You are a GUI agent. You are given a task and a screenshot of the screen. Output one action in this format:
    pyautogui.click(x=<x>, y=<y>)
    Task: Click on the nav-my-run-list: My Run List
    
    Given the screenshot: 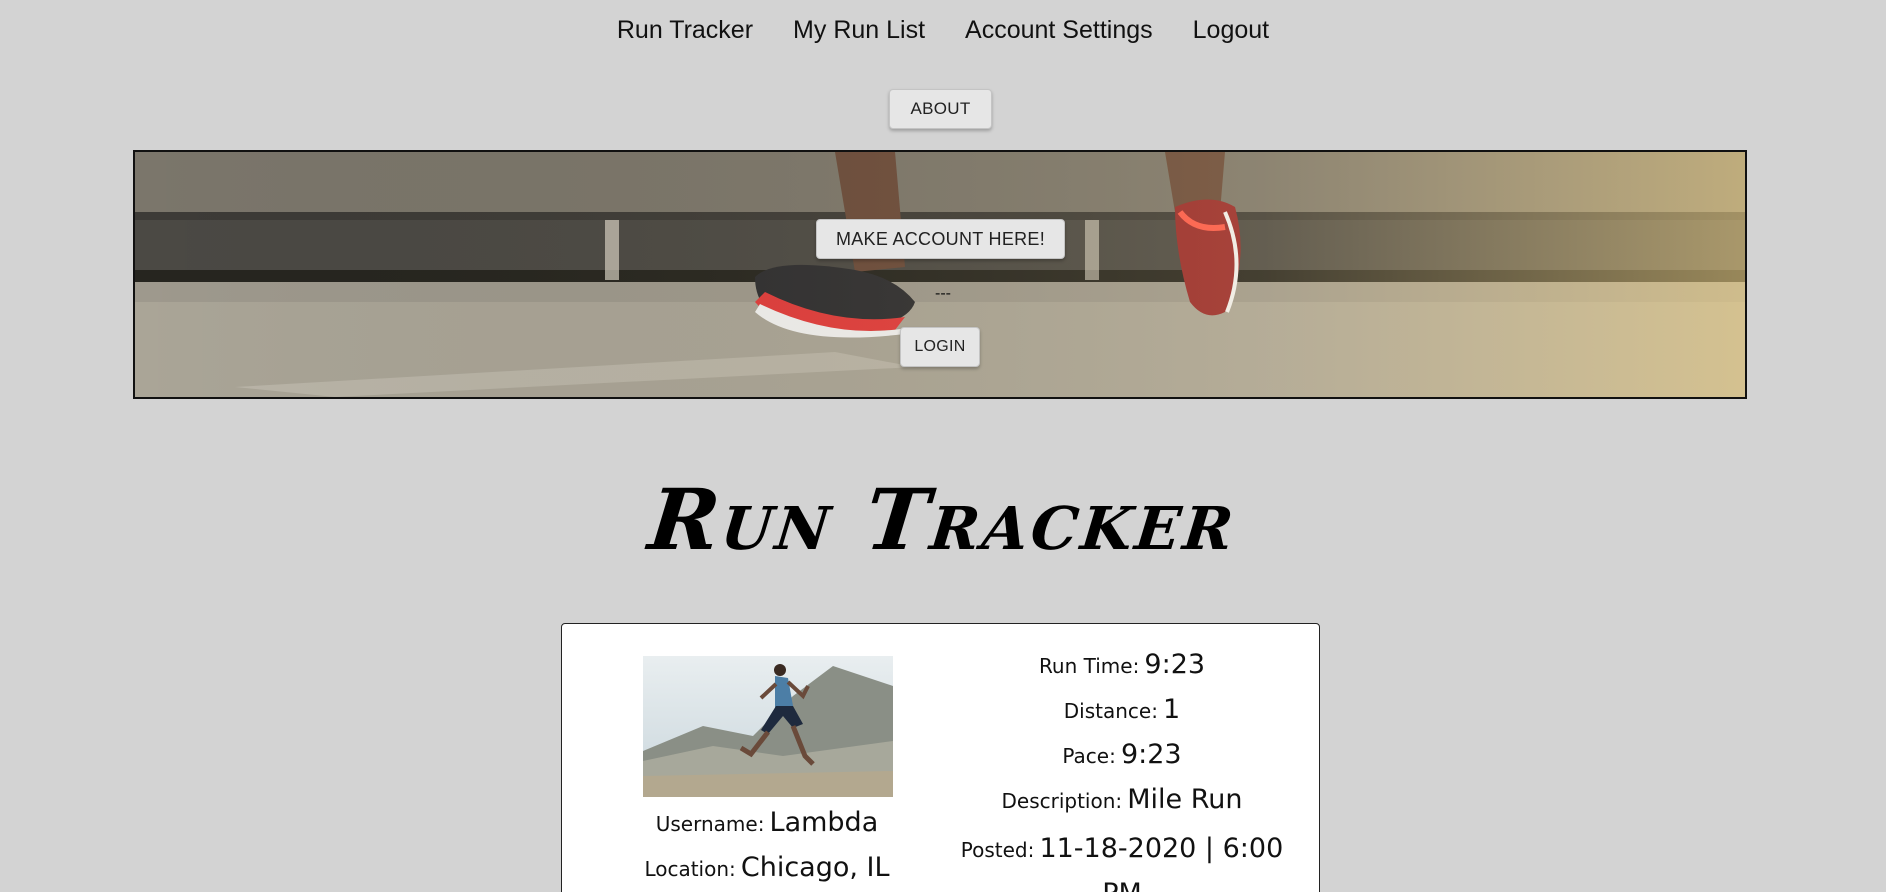 What is the action you would take?
    pyautogui.click(x=859, y=30)
    